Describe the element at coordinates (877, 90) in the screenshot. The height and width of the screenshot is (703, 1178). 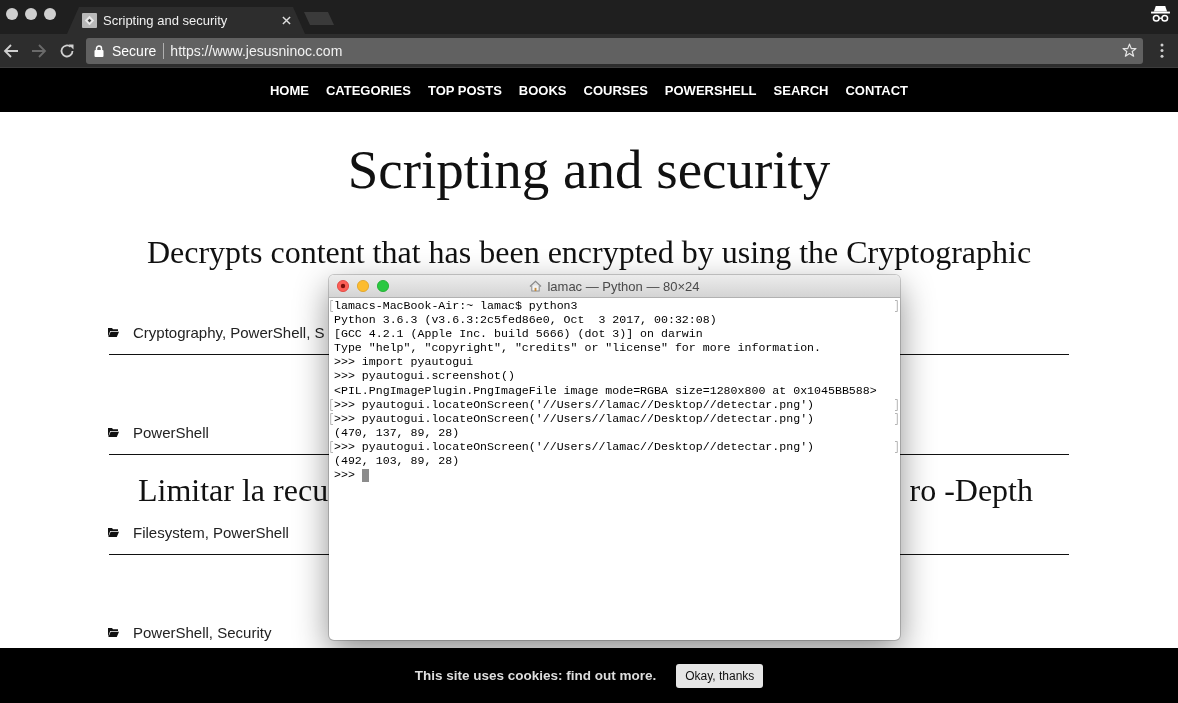
I see `nav-link: CONTACT` at that location.